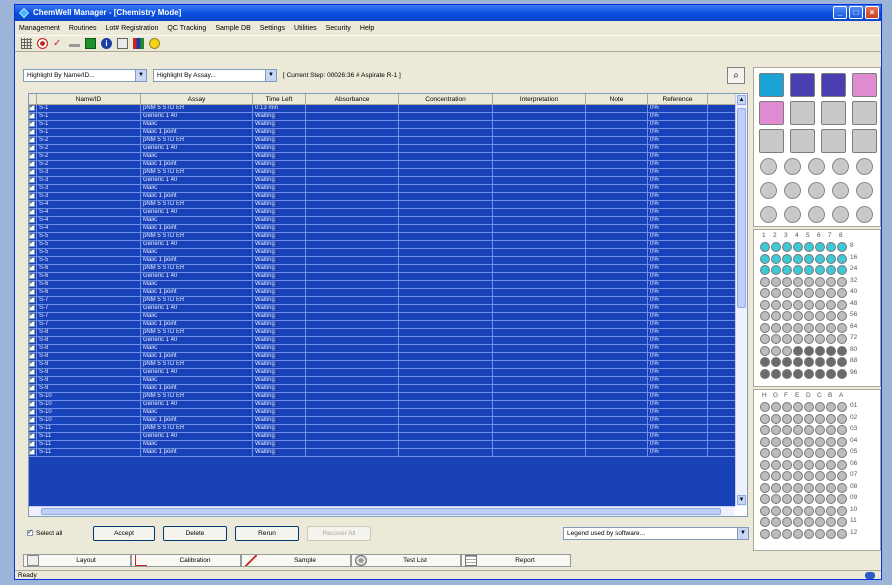 This screenshot has width=892, height=585. Describe the element at coordinates (872, 12) in the screenshot. I see `close-button: ×` at that location.